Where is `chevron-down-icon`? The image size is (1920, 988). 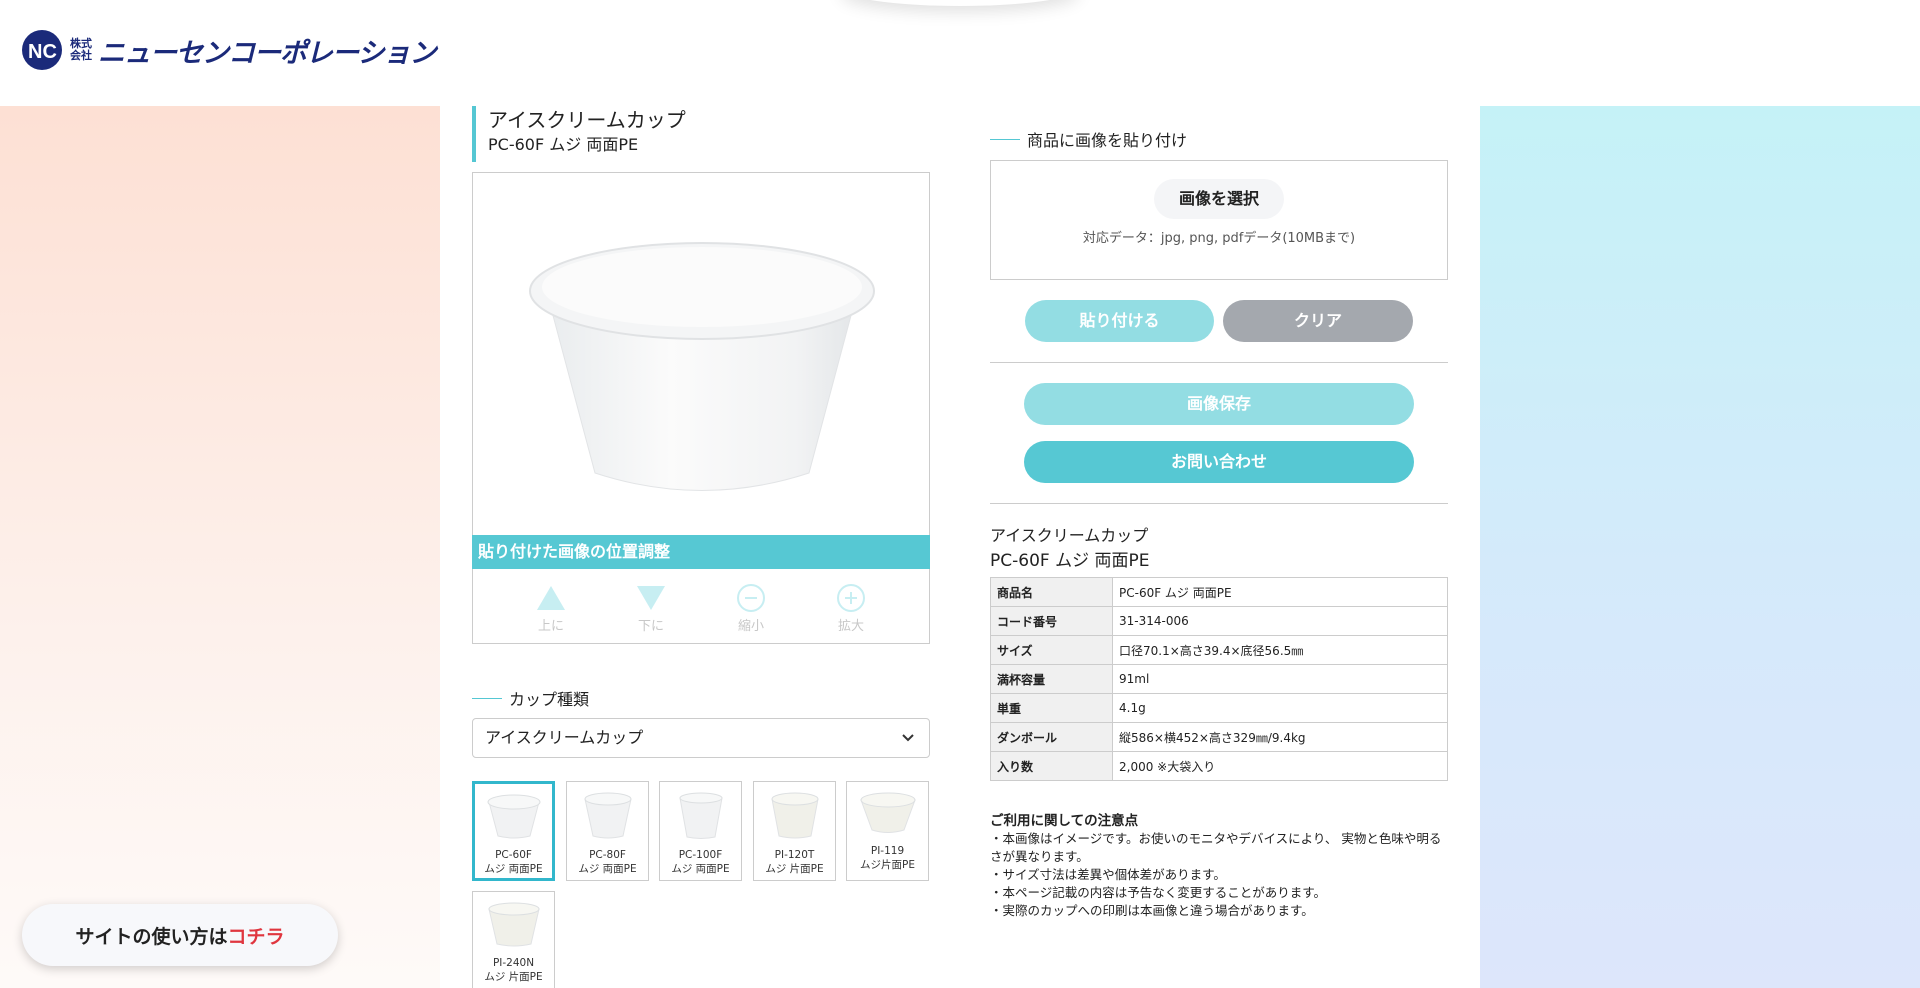
chevron-down-icon is located at coordinates (908, 738).